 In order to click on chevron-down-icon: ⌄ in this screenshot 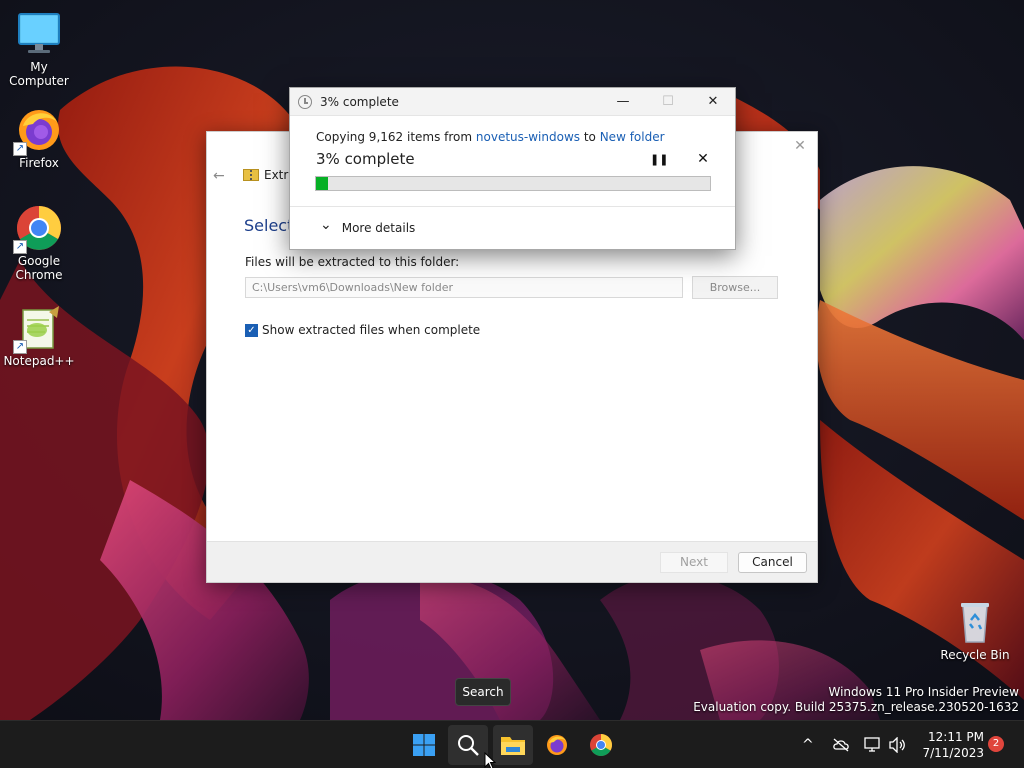, I will do `click(326, 225)`.